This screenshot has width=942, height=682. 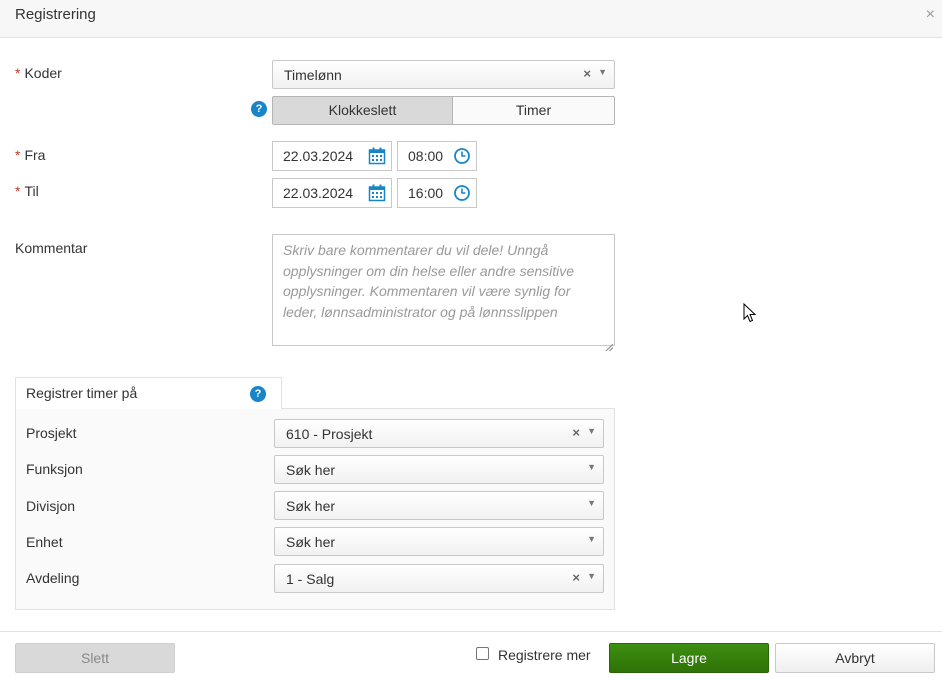 I want to click on toggle-klokkeslett: Klokkeslett, so click(x=362, y=110).